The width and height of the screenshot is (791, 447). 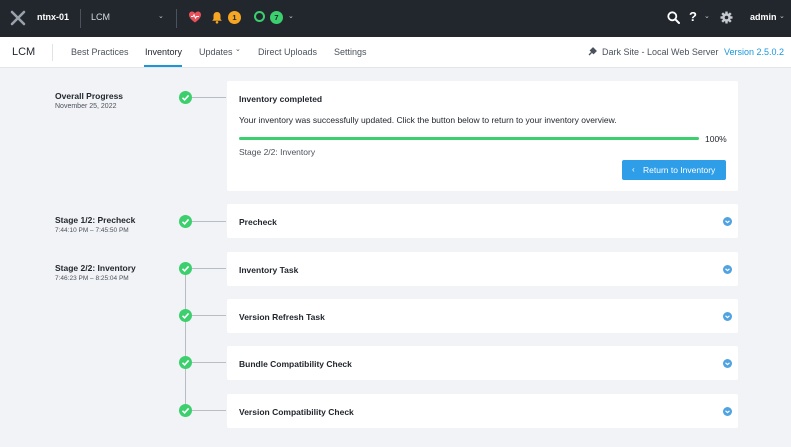 I want to click on progress-bar, so click(x=469, y=138).